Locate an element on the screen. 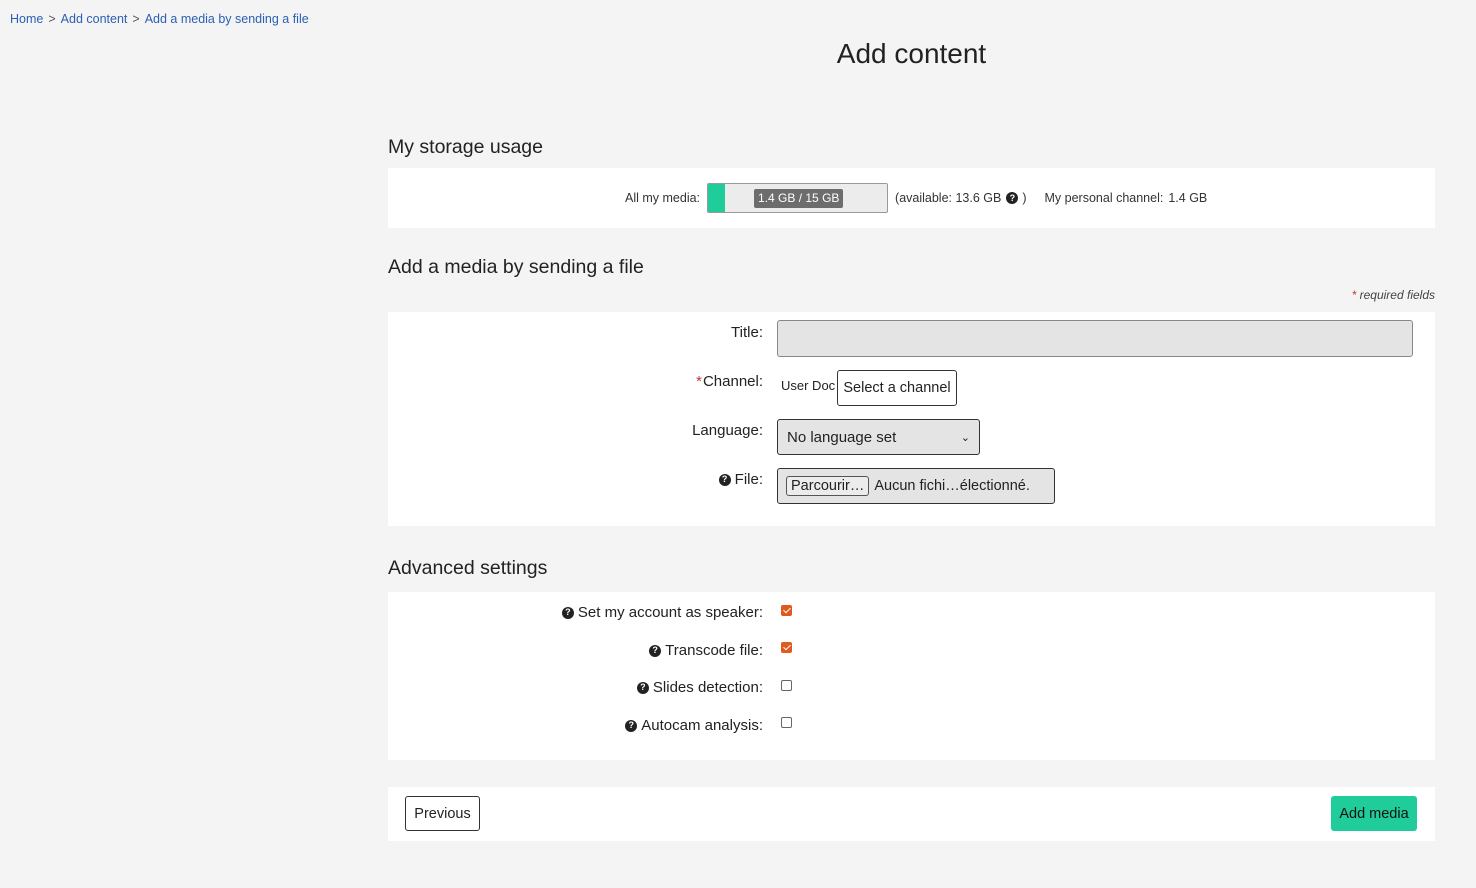  storage-usage-text: 1.4 GB / 15 GB is located at coordinates (799, 198).